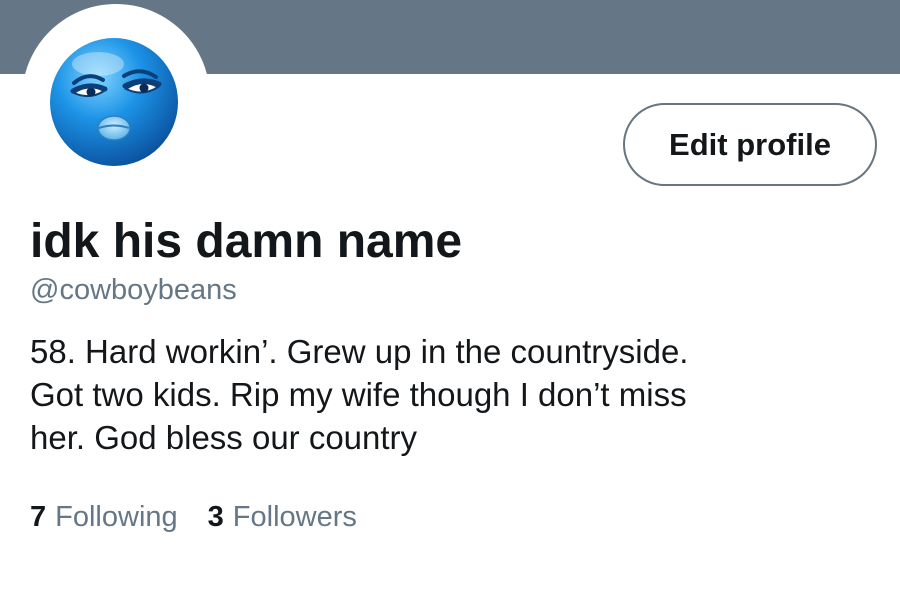 Image resolution: width=900 pixels, height=602 pixels. What do you see at coordinates (193, 517) in the screenshot?
I see `profile-stats: 7 Following 3 Followers` at bounding box center [193, 517].